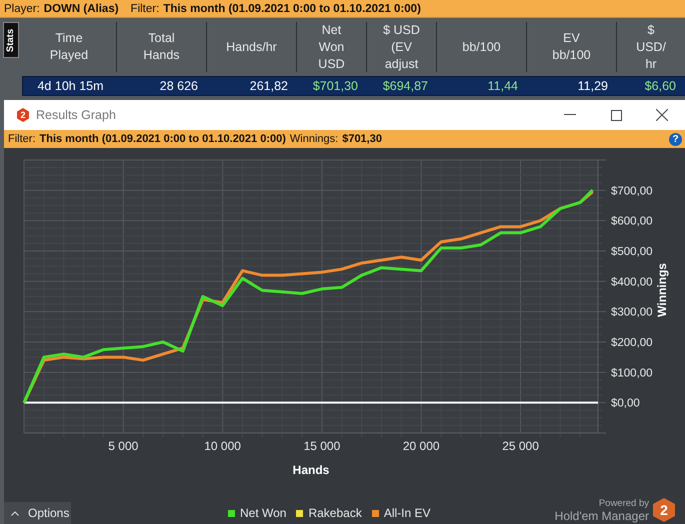  Describe the element at coordinates (332, 47) in the screenshot. I see `column-header: Net Won USD` at that location.